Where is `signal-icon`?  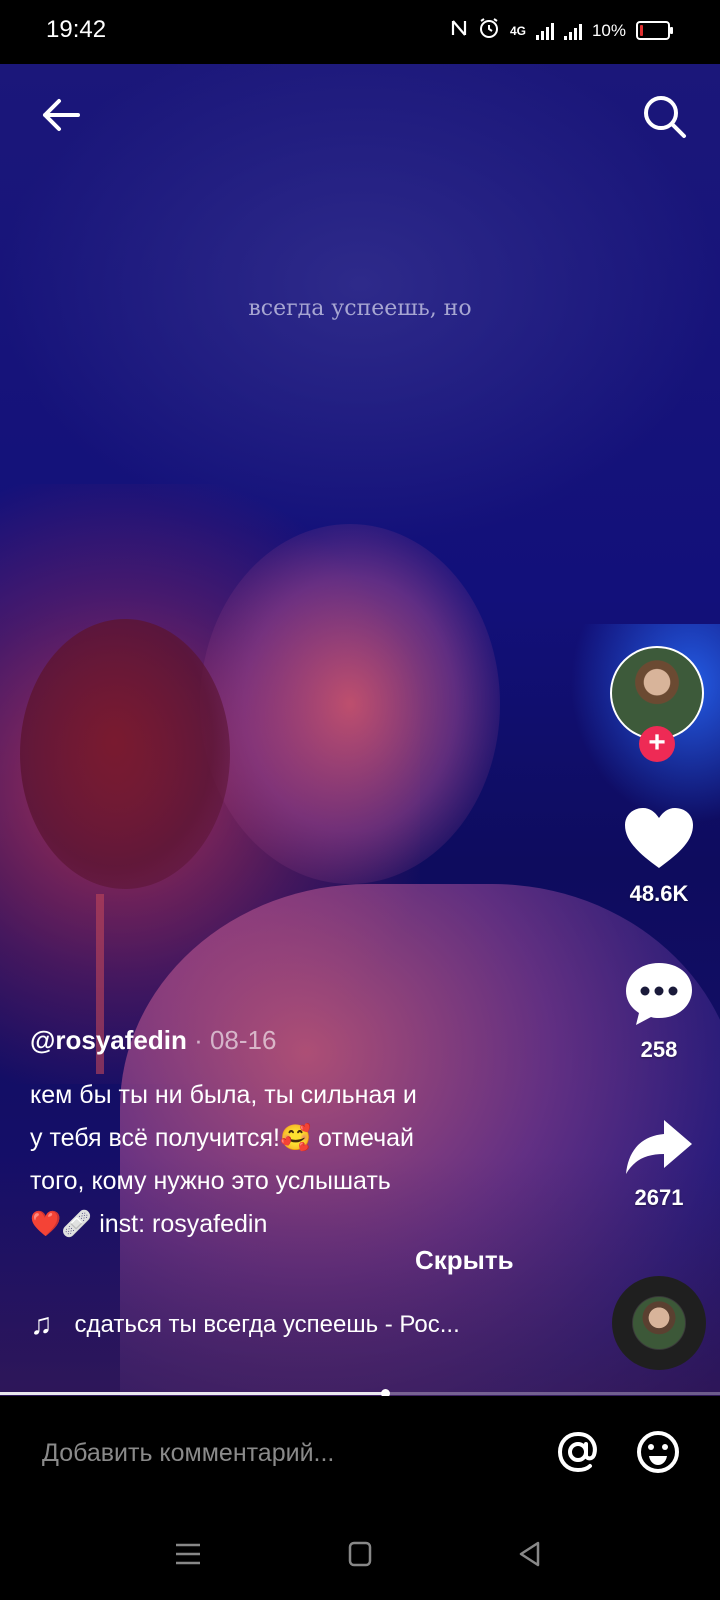
signal-icon is located at coordinates (544, 31).